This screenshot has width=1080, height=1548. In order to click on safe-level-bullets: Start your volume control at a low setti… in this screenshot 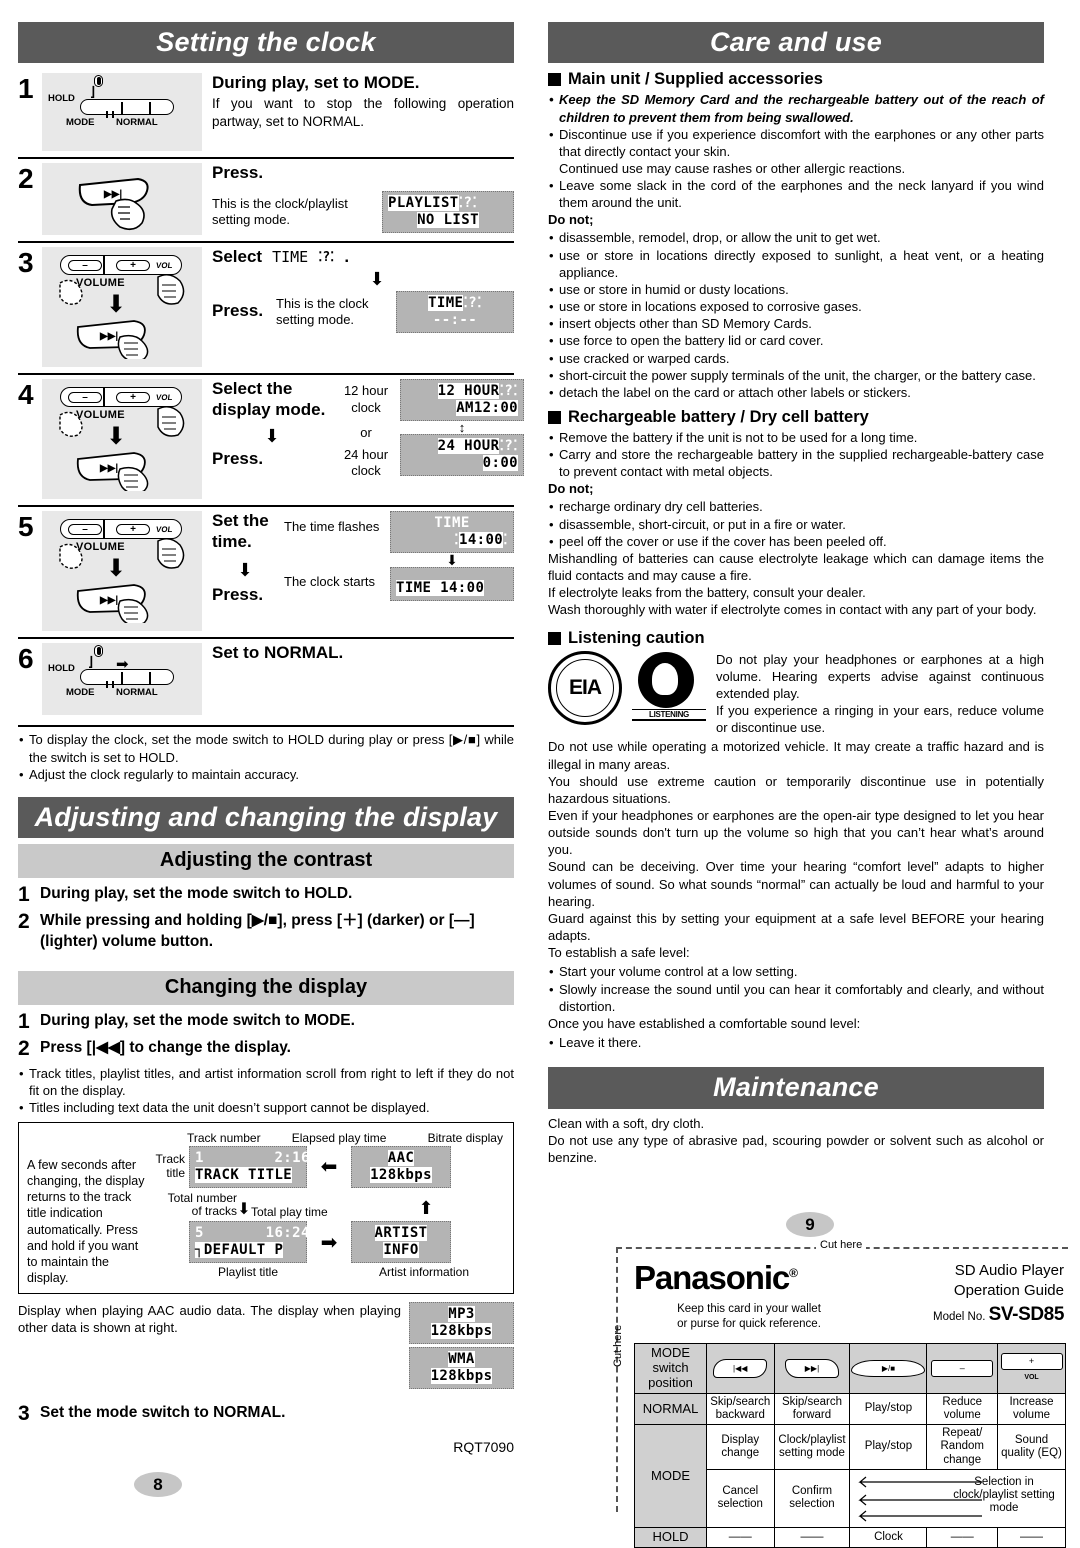, I will do `click(796, 988)`.